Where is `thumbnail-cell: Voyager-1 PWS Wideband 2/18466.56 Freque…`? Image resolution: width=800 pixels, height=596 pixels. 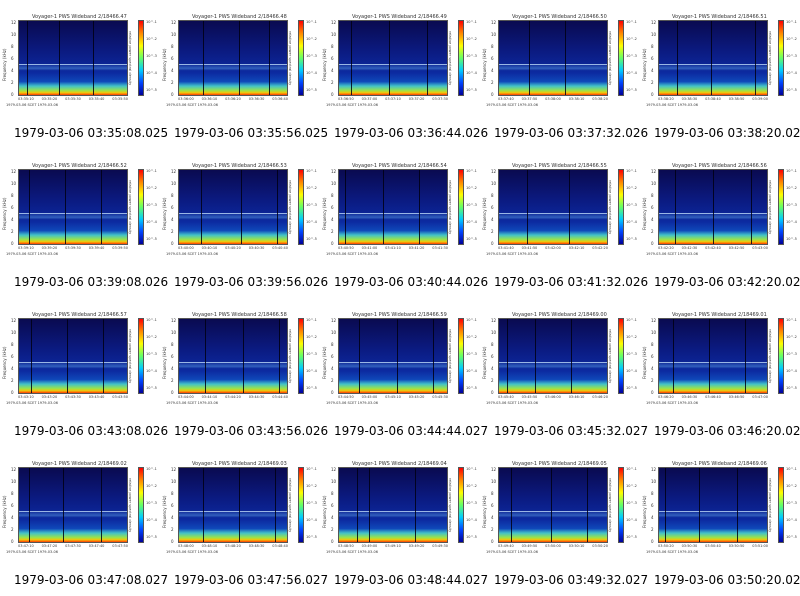
thumbnail-cell: Voyager-1 PWS Wideband 2/18466.56 Freque… is located at coordinates (720, 223).